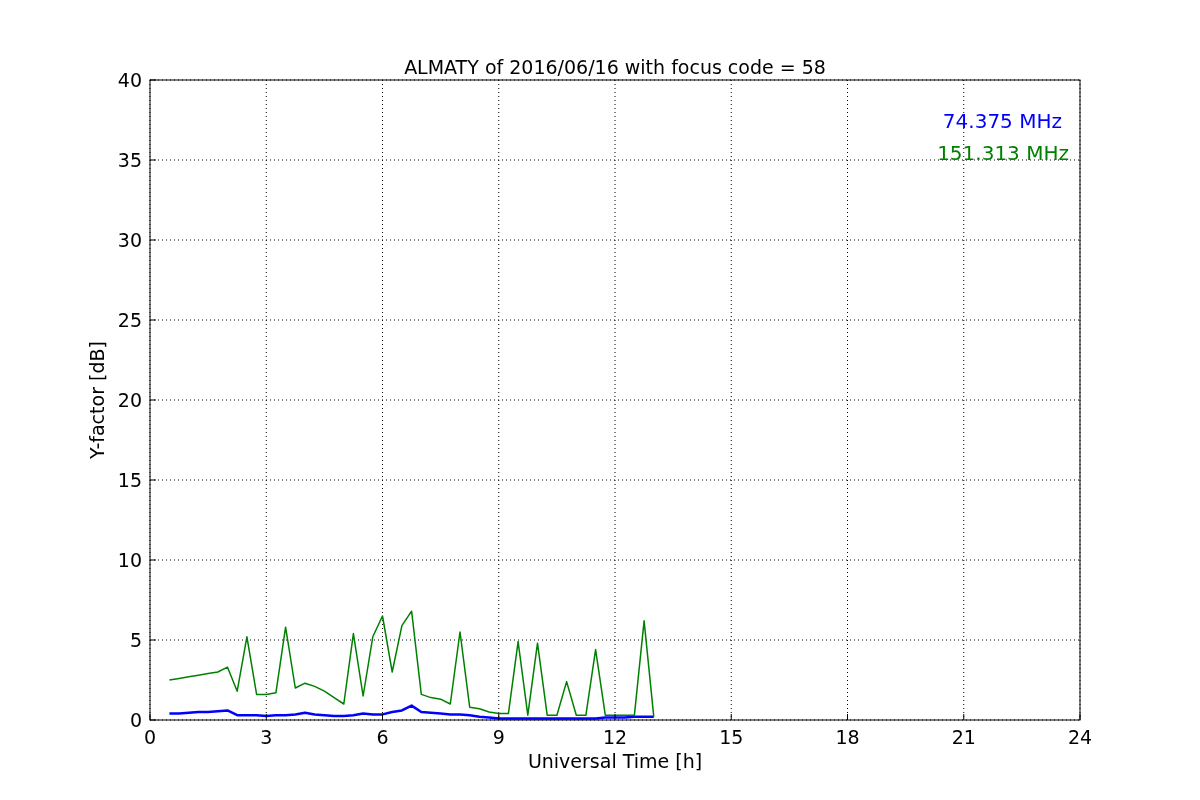  I want to click on tick-label: 25, so click(129, 320).